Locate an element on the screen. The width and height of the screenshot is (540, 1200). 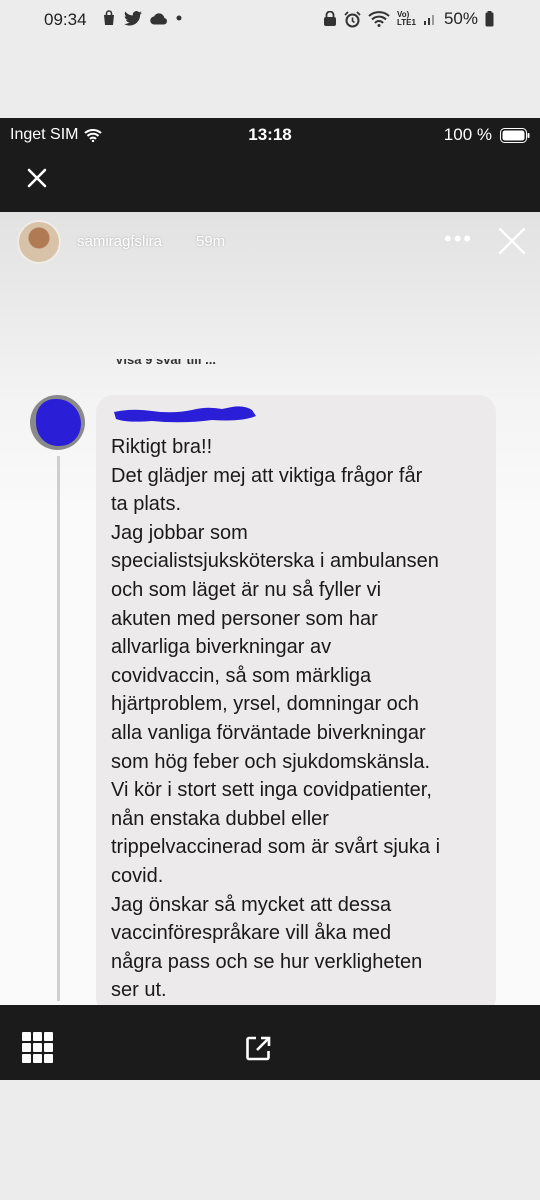
comment-line: Jag önskar så mycket att dessa is located at coordinates (251, 904).